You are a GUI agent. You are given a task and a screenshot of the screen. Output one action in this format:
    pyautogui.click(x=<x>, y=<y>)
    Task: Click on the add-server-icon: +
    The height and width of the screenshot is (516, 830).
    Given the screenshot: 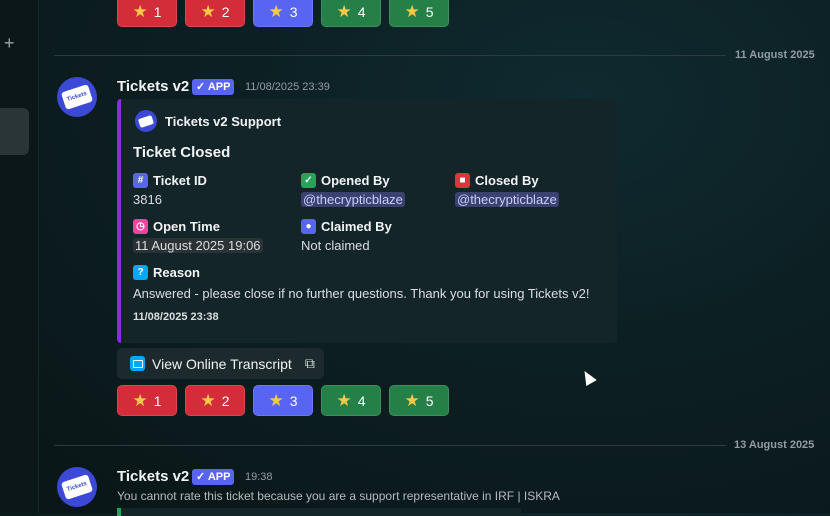 What is the action you would take?
    pyautogui.click(x=9, y=43)
    